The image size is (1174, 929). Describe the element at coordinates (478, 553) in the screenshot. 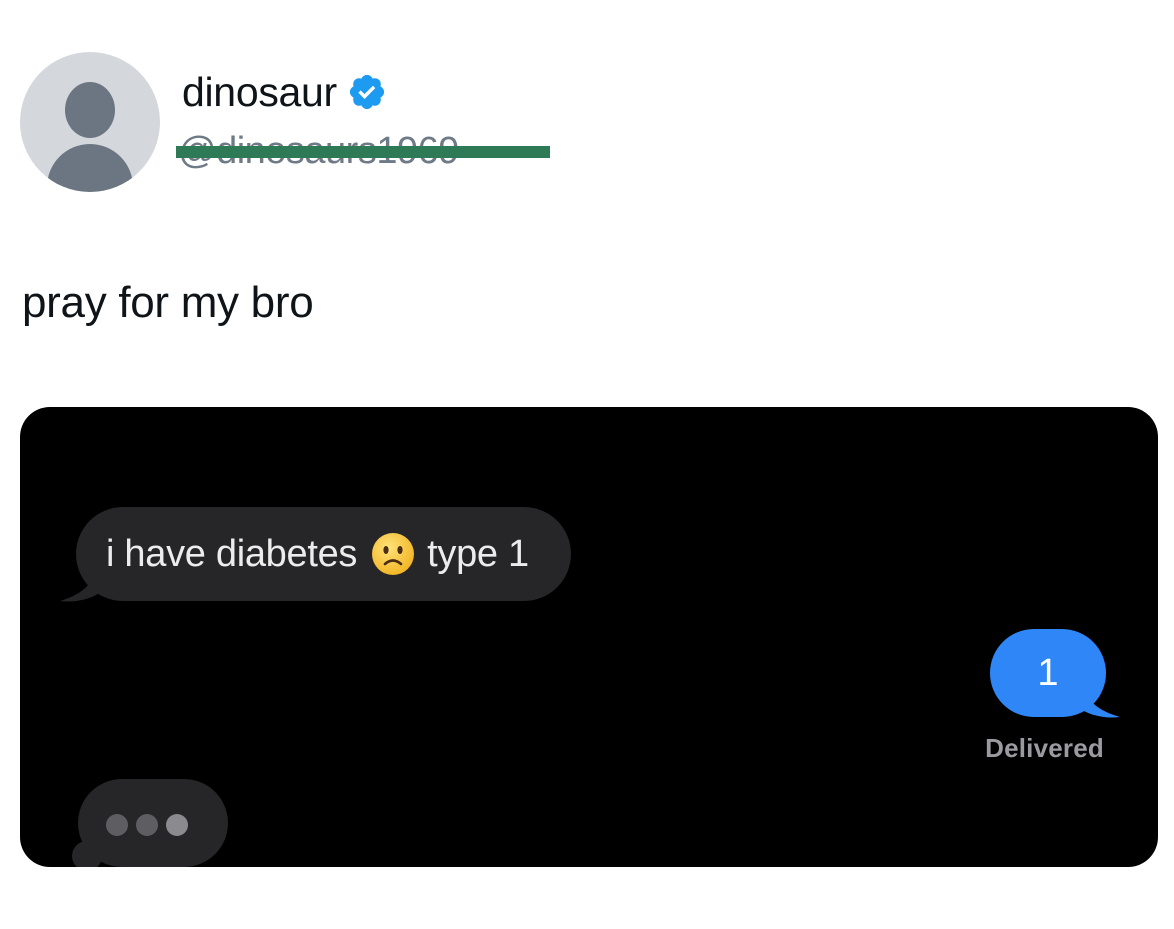

I see `incoming-message-text-suffix: type 1` at that location.